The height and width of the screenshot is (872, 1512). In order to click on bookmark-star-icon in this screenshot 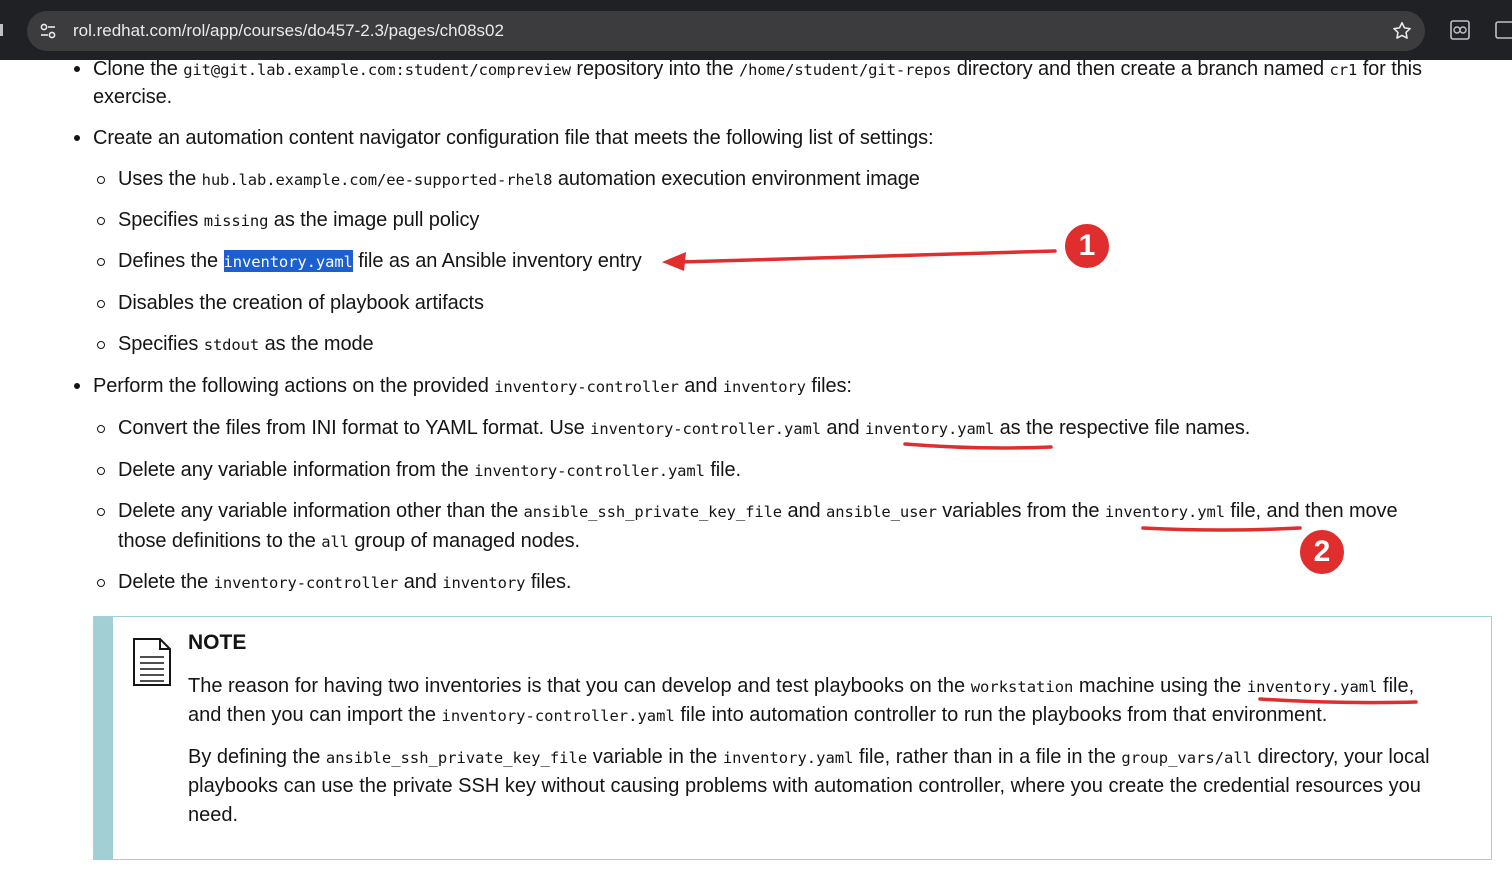, I will do `click(1402, 31)`.